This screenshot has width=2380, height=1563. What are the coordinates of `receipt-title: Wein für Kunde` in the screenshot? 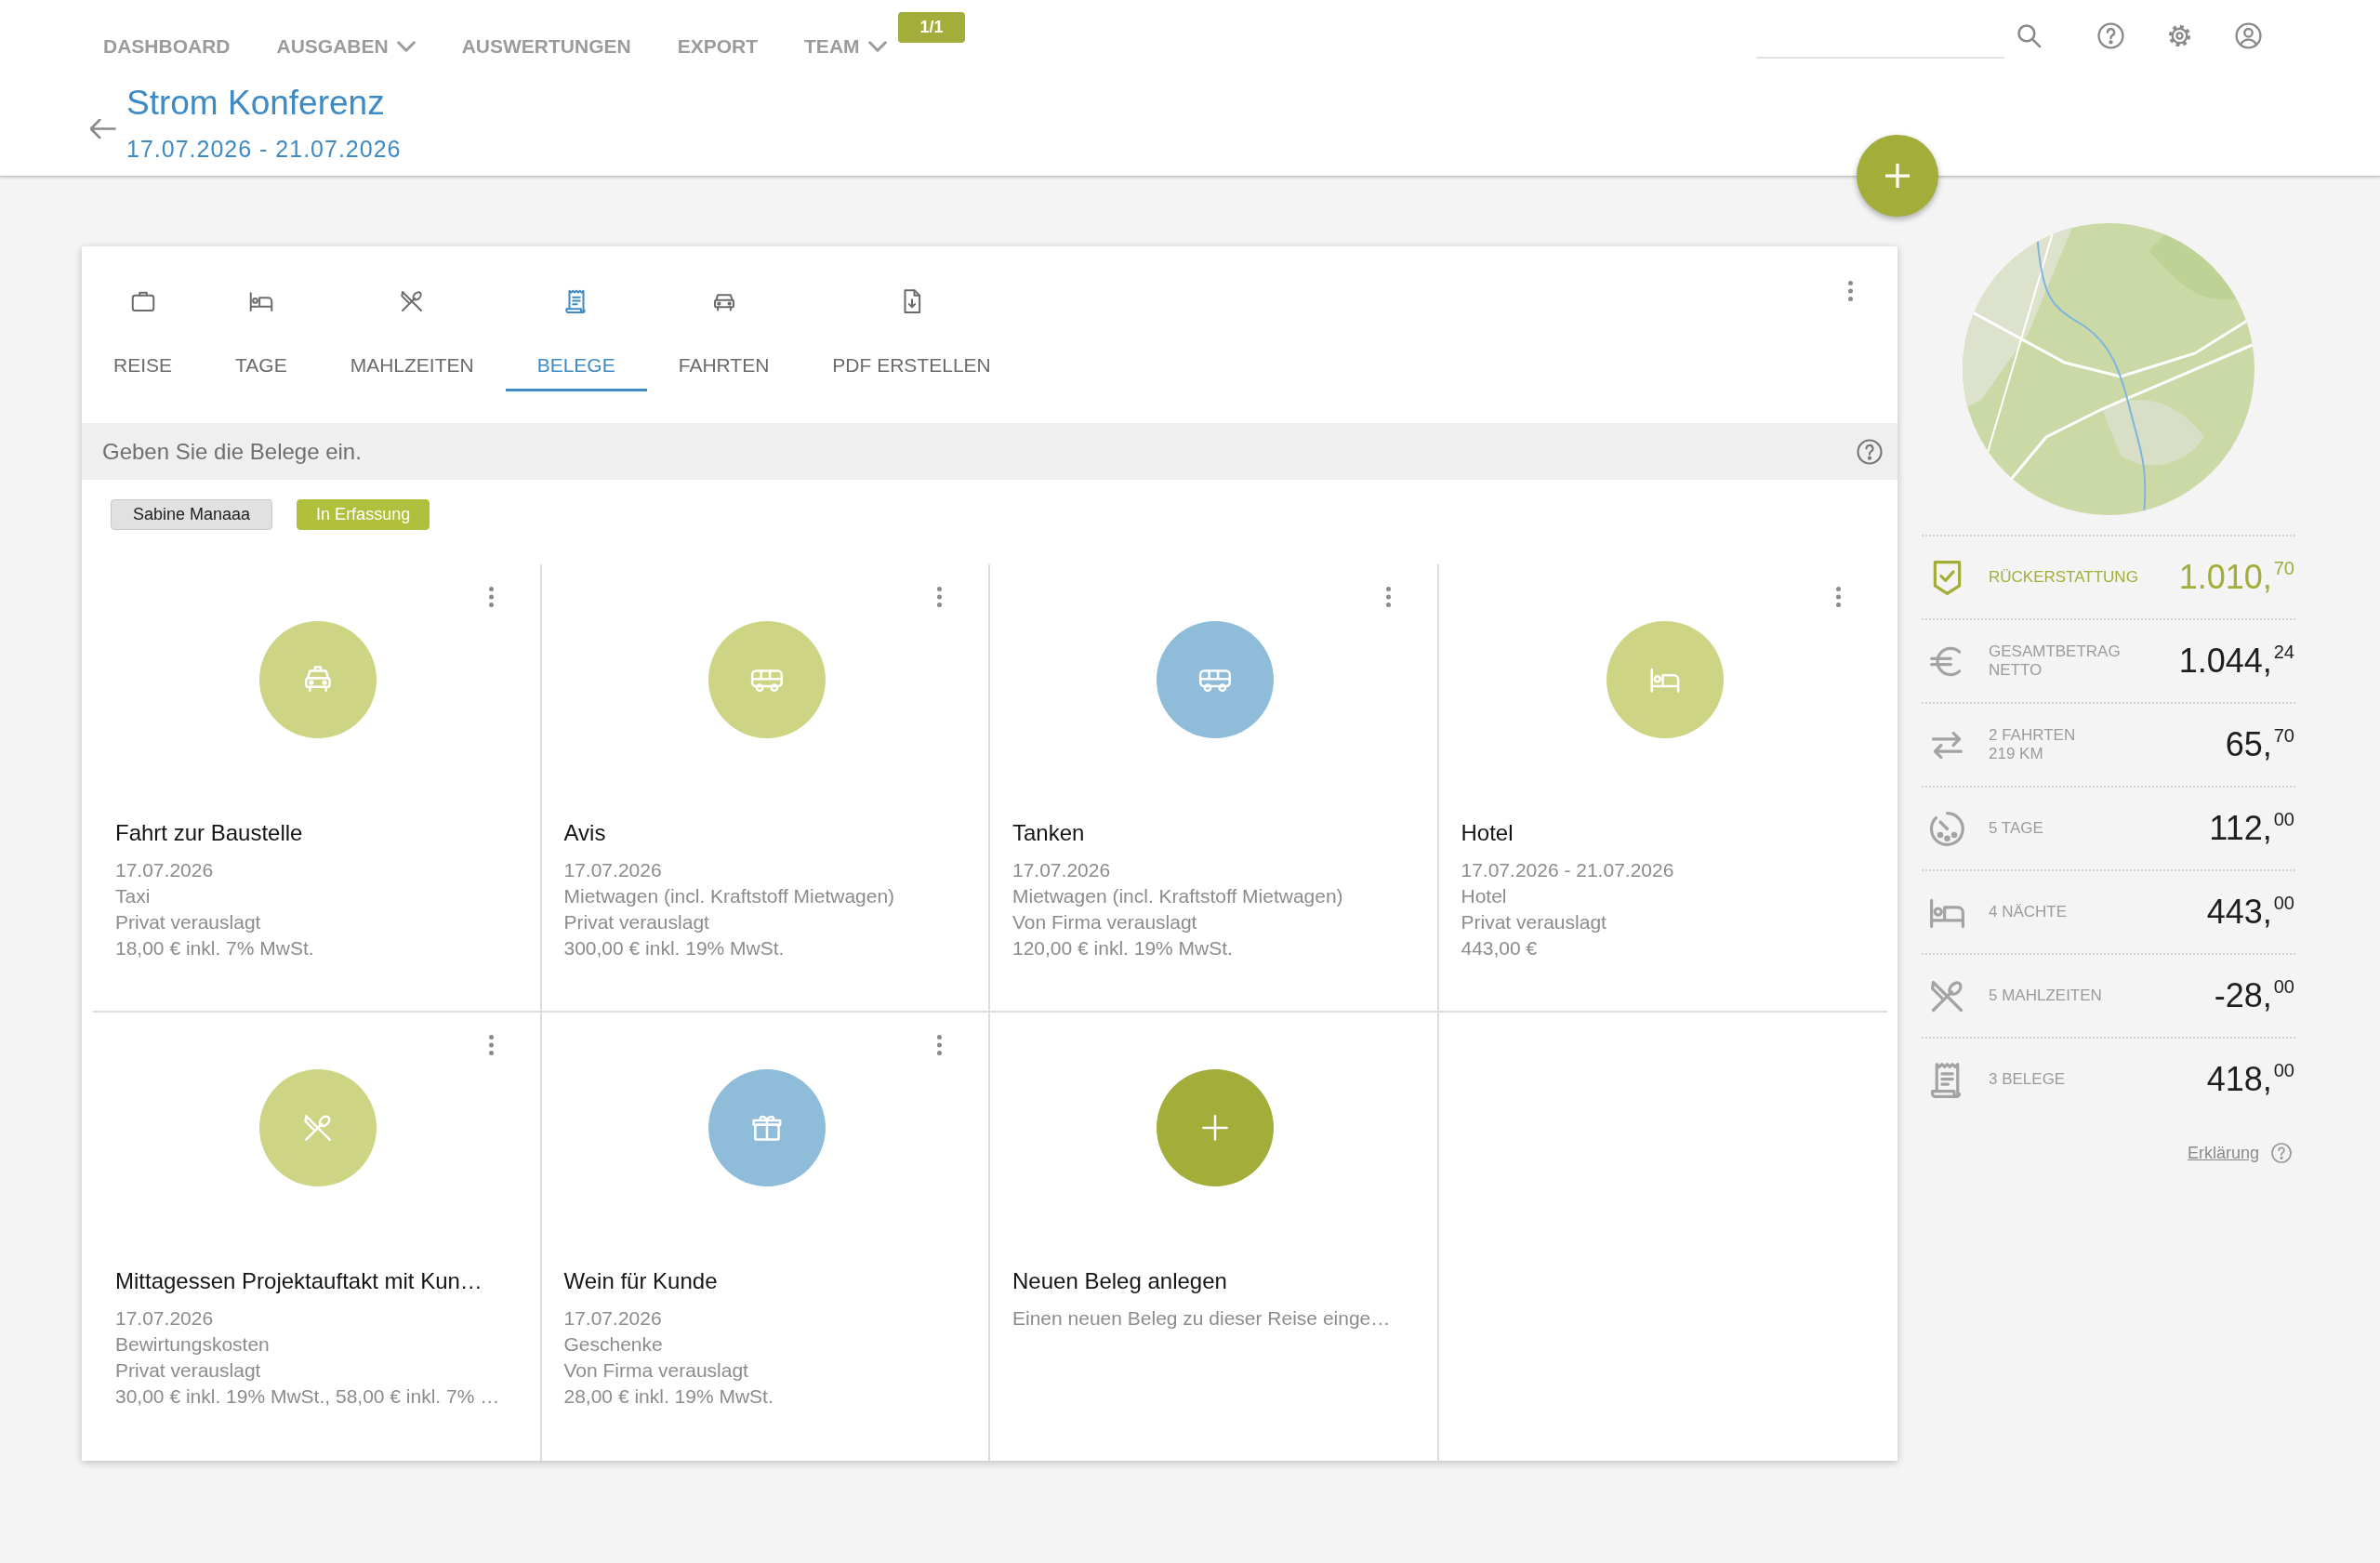 It's located at (641, 1281).